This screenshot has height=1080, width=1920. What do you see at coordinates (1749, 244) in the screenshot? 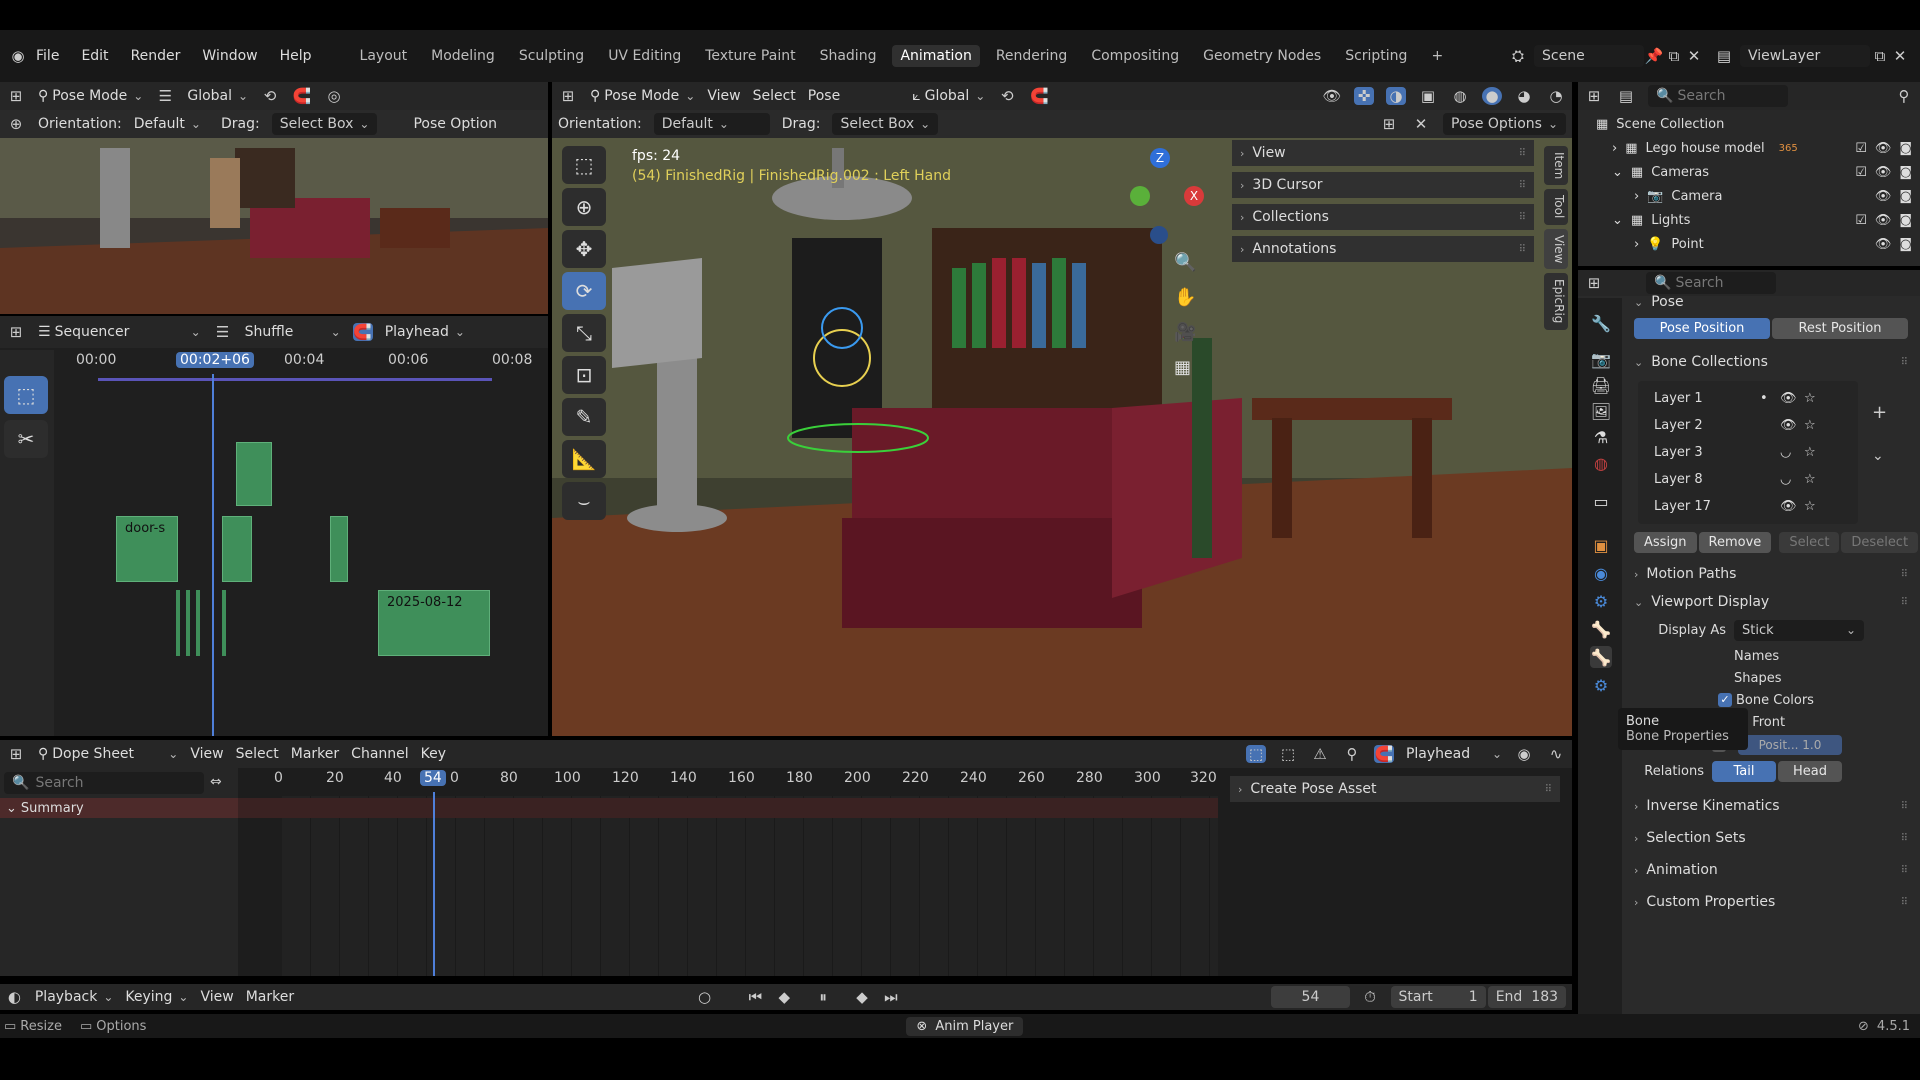
I see `outliner-row: › 💡 Point 👁 ◙` at bounding box center [1749, 244].